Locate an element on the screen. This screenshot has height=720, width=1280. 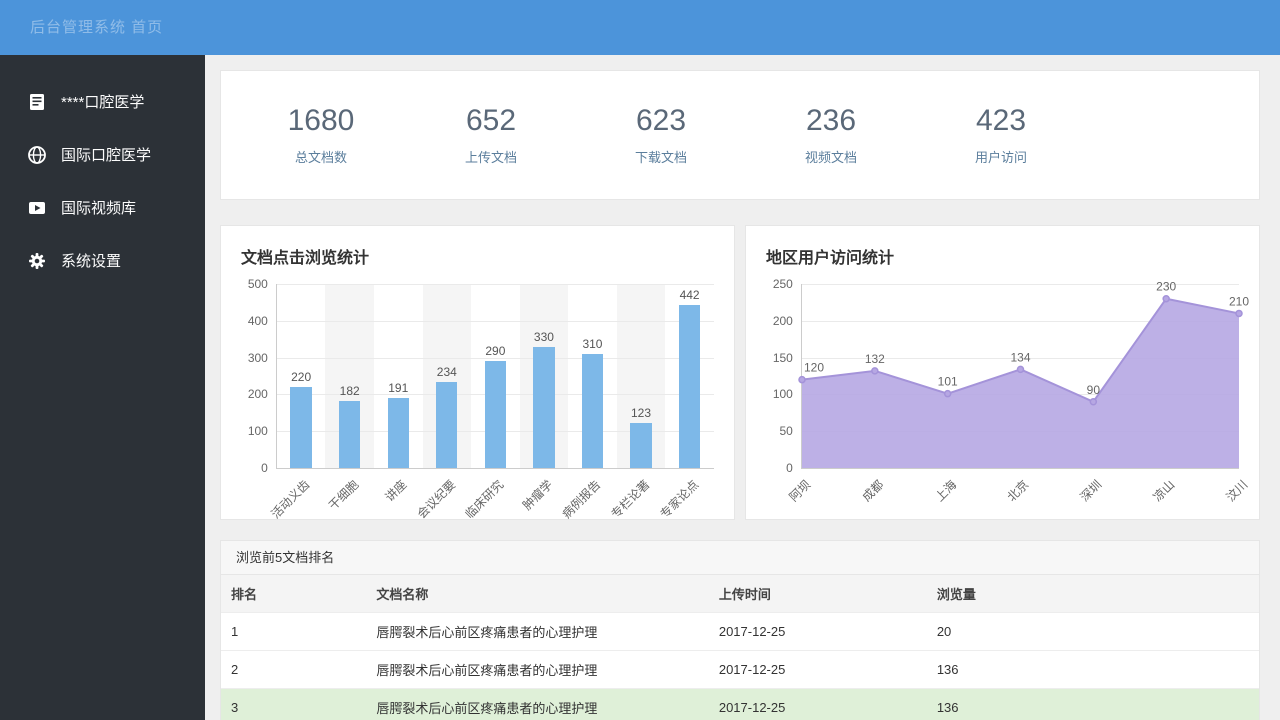
bar-value-label: 191 is located at coordinates (398, 387).